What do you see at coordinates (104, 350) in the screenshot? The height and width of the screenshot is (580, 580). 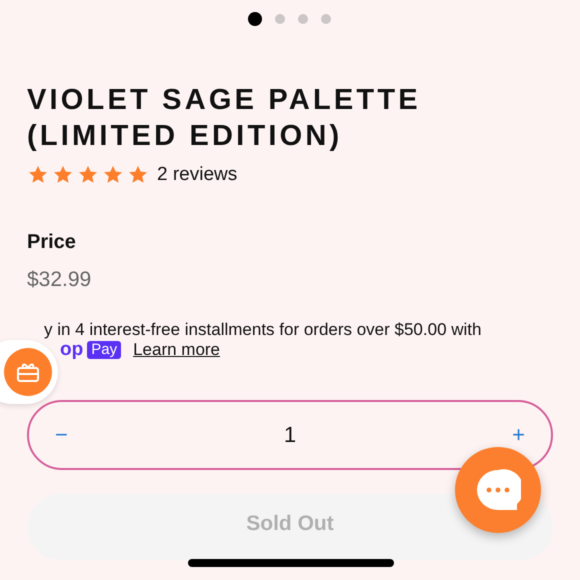 I see `pay-badge: Pay` at bounding box center [104, 350].